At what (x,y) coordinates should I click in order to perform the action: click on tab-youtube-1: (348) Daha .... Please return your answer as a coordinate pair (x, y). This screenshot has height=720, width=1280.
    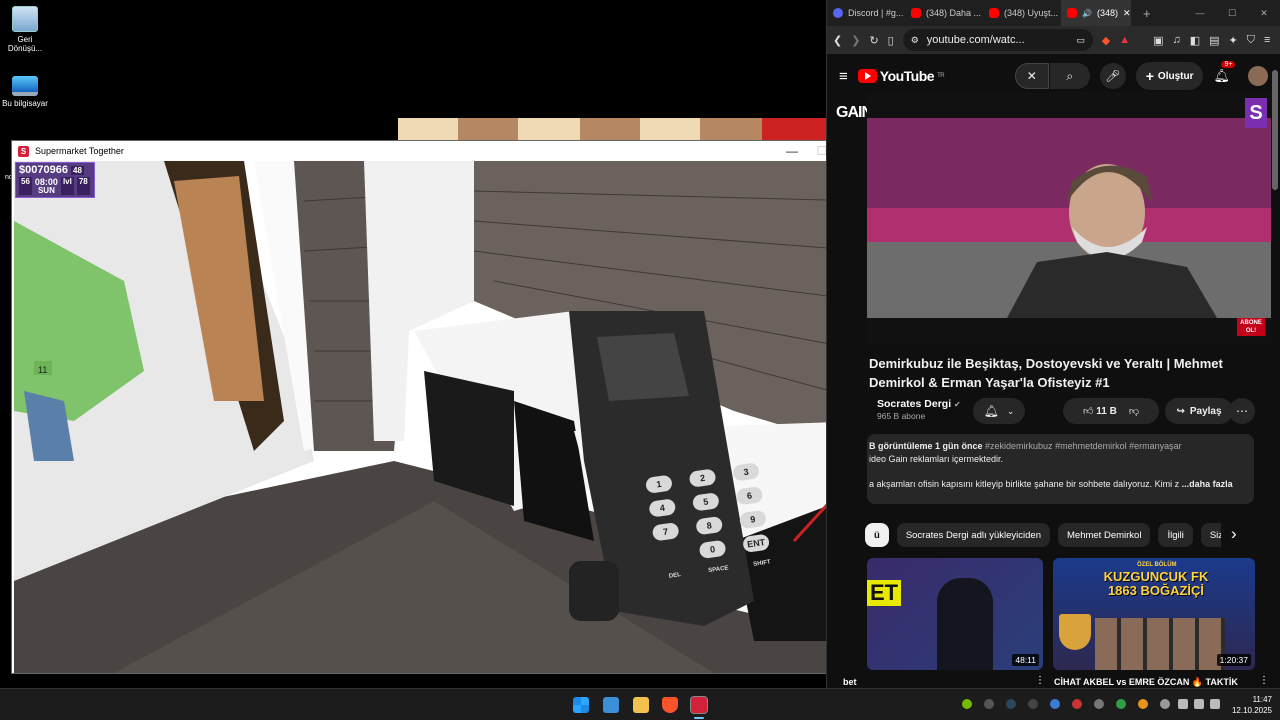
    Looking at the image, I should click on (944, 13).